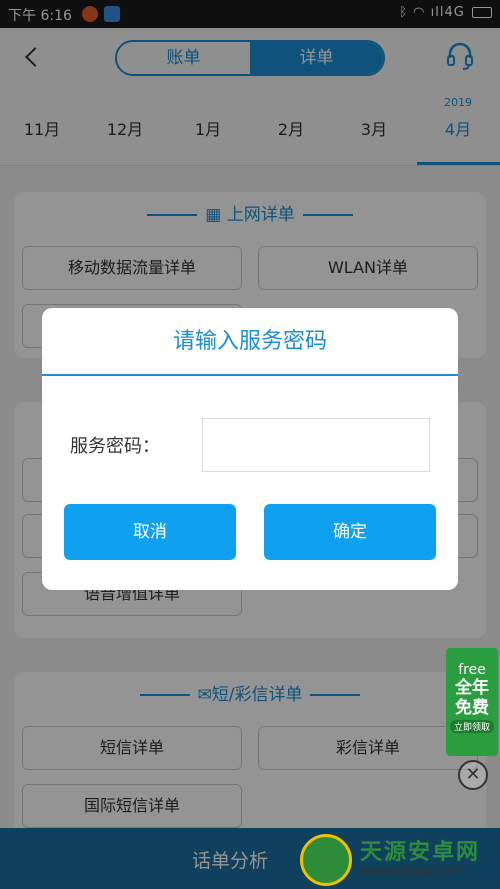 Image resolution: width=500 pixels, height=889 pixels. Describe the element at coordinates (350, 532) in the screenshot. I see `confirm-button: 确定` at that location.